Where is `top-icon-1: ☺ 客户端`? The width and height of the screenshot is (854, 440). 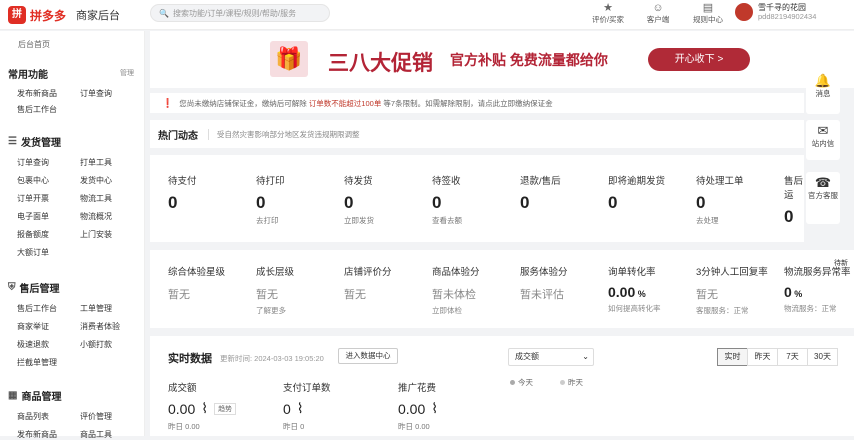
top-icon-1: ☺ 客户端 is located at coordinates (658, 13).